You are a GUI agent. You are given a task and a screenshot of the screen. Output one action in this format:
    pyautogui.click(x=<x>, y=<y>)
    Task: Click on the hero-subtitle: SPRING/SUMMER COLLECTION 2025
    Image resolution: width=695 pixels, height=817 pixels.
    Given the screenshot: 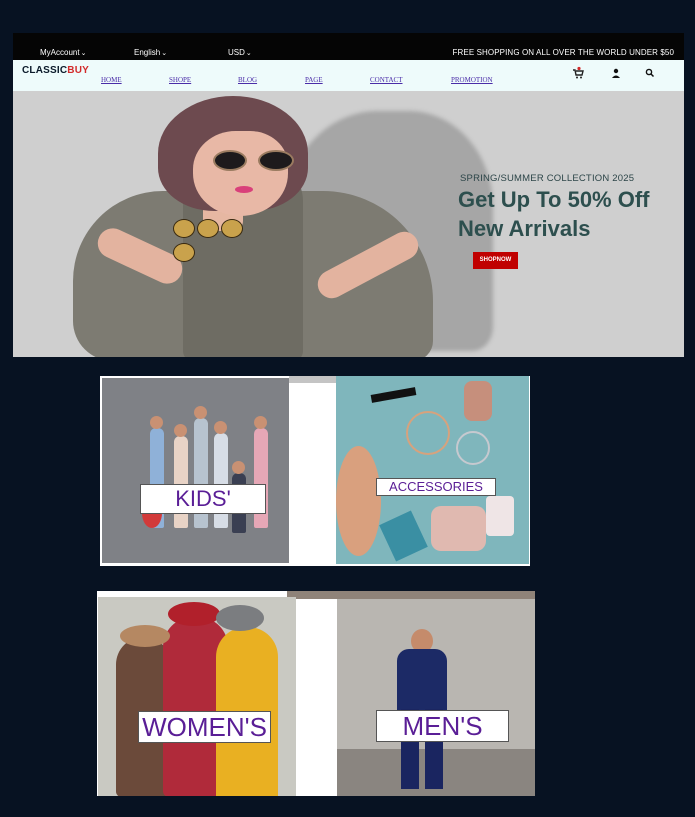 What is the action you would take?
    pyautogui.click(x=547, y=178)
    